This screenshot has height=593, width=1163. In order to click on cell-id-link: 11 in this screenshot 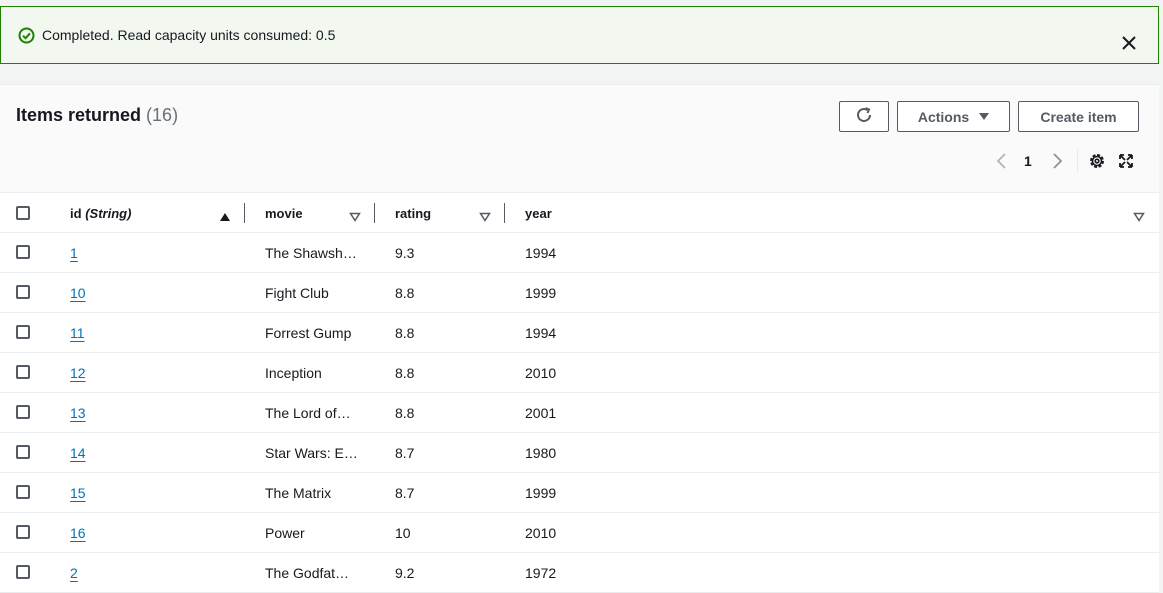, I will do `click(77, 333)`.